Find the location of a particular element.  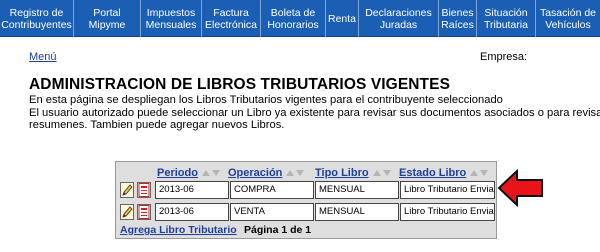

column-header-operacion: Operación is located at coordinates (266, 172).